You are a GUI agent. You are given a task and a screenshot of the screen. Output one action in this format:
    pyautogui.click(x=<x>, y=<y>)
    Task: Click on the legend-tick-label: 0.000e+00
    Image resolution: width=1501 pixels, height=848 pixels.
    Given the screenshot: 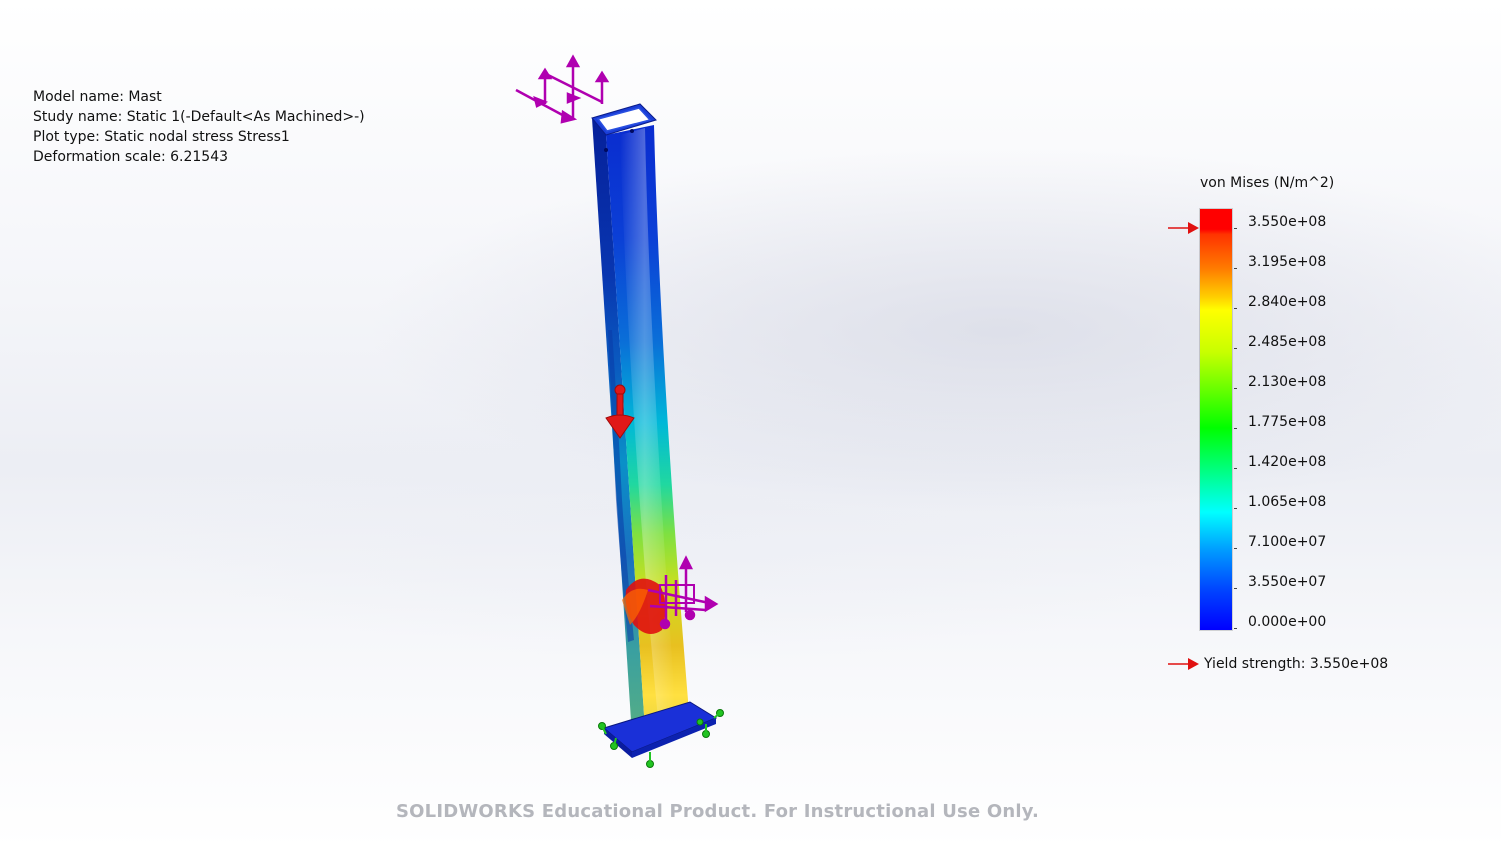 What is the action you would take?
    pyautogui.click(x=1287, y=622)
    